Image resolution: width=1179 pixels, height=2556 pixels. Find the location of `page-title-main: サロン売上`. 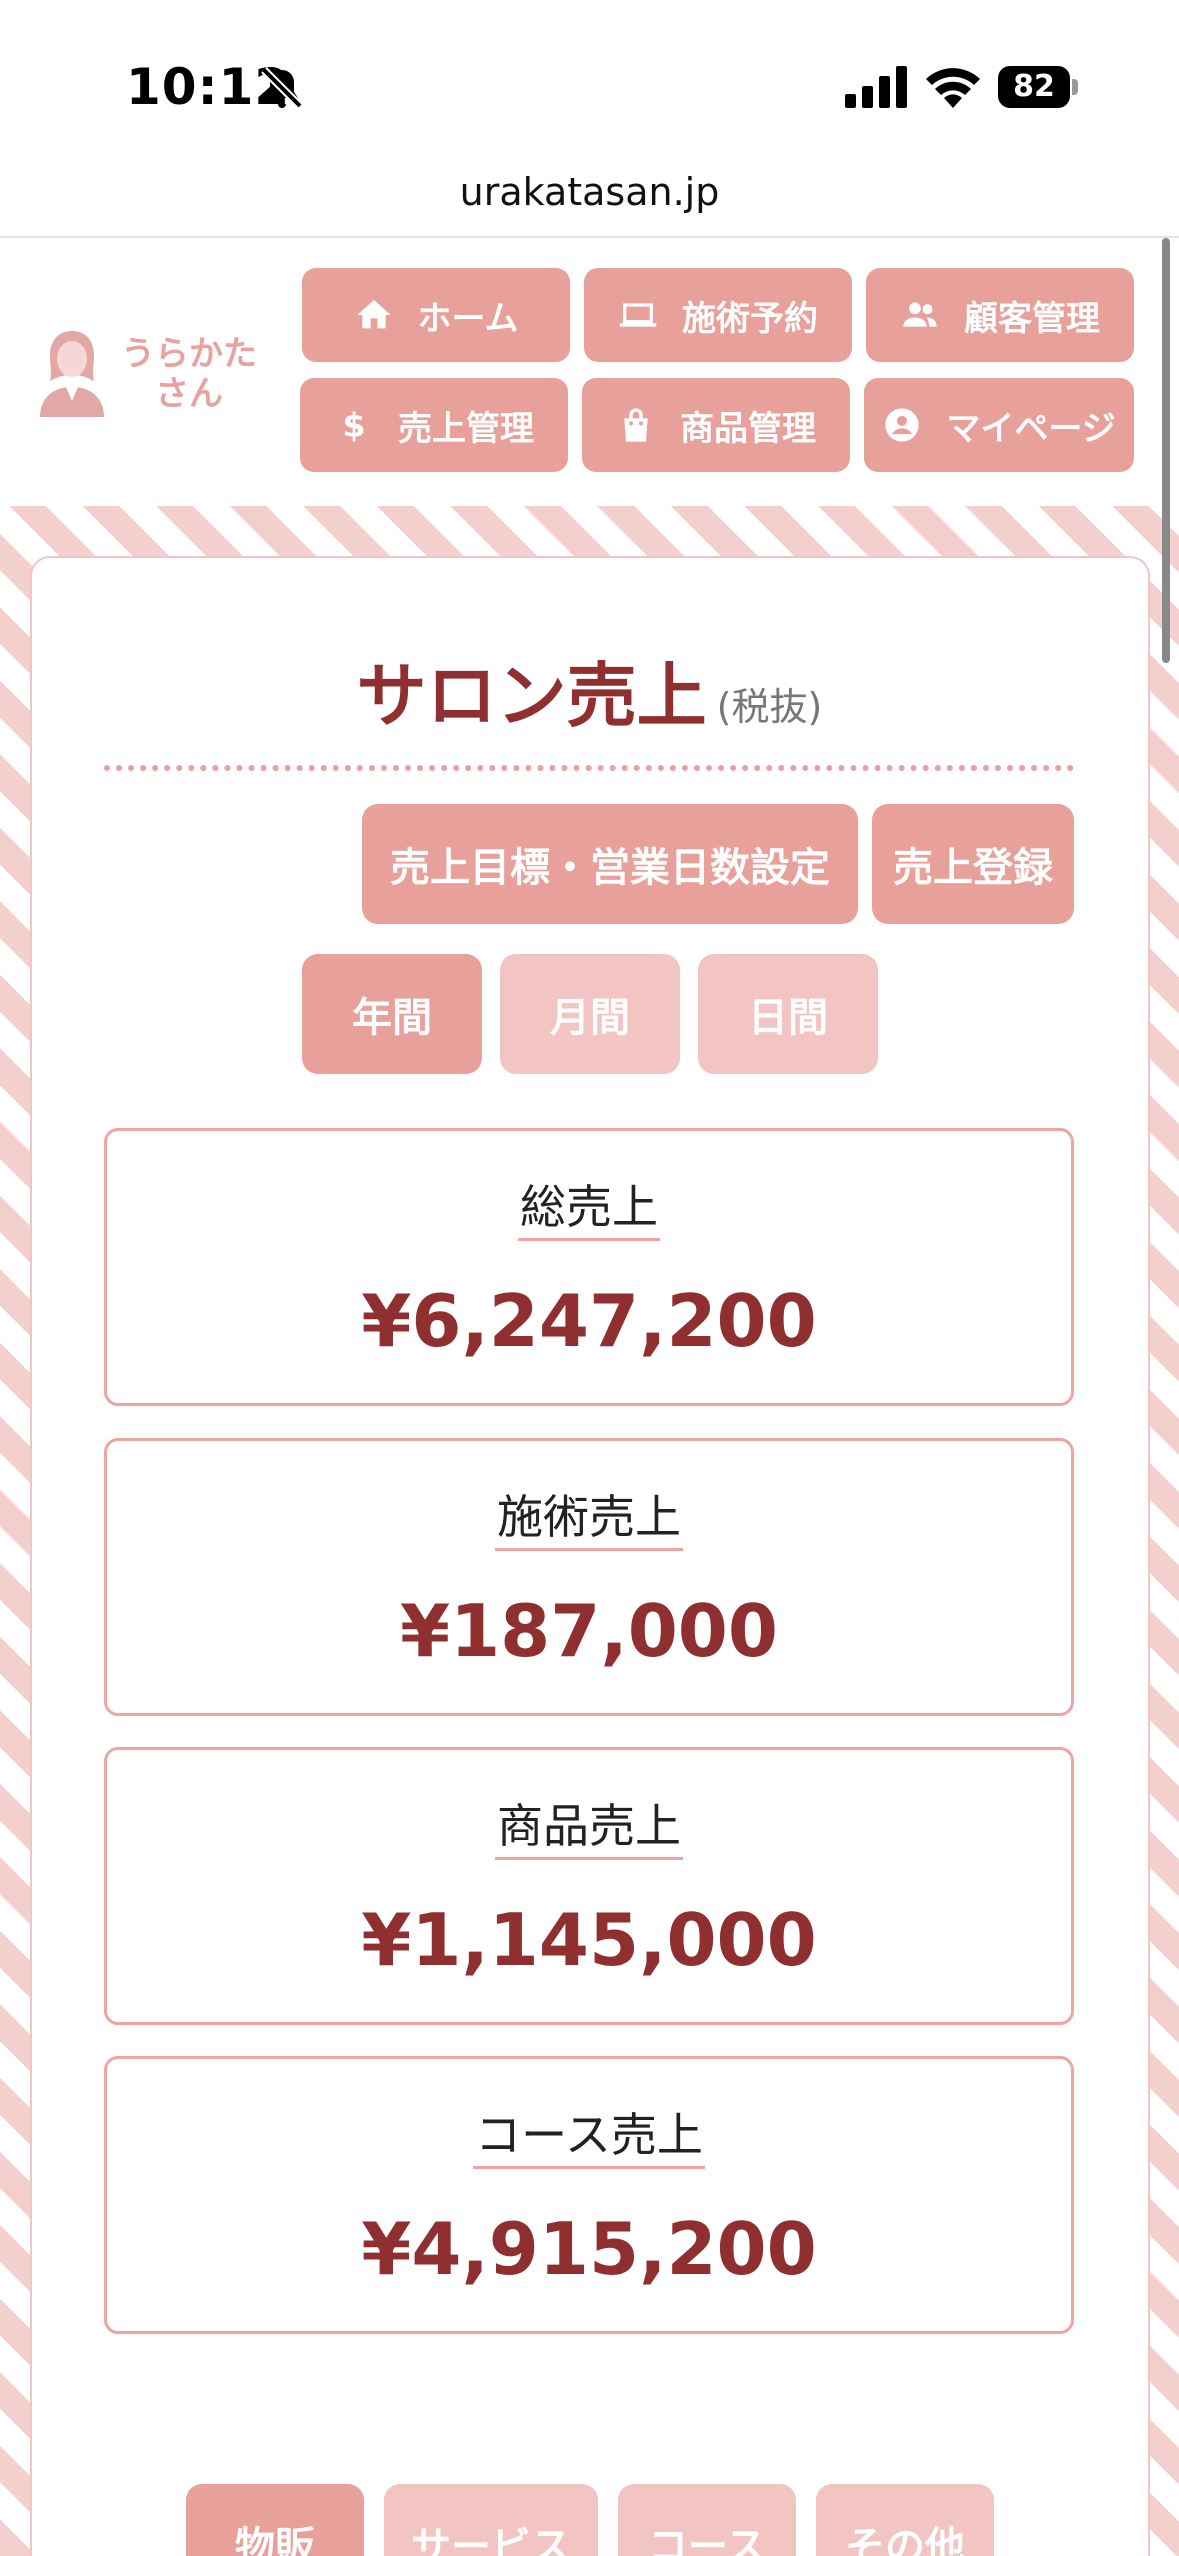

page-title-main: サロン売上 is located at coordinates (531, 696).